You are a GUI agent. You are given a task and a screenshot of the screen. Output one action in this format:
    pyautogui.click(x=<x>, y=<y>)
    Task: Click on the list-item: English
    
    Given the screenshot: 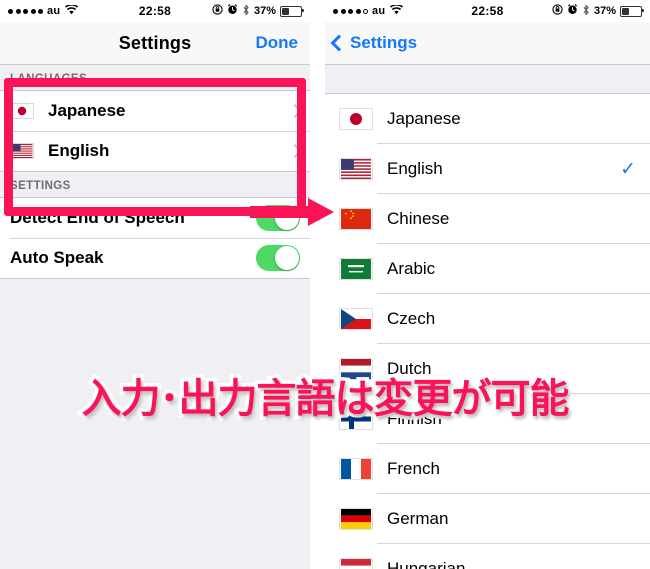 What is the action you would take?
    pyautogui.click(x=155, y=151)
    